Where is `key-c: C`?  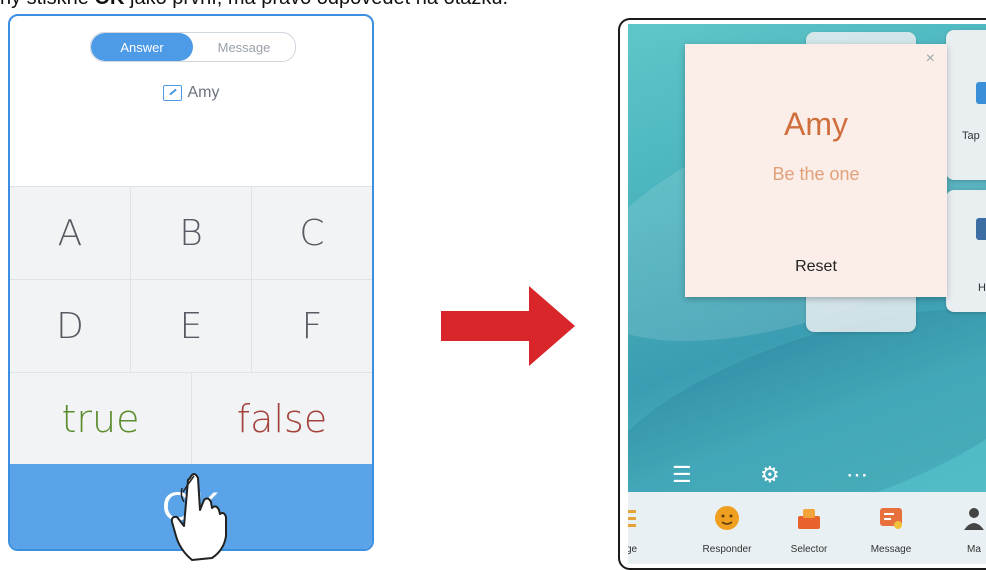
key-c: C is located at coordinates (312, 233).